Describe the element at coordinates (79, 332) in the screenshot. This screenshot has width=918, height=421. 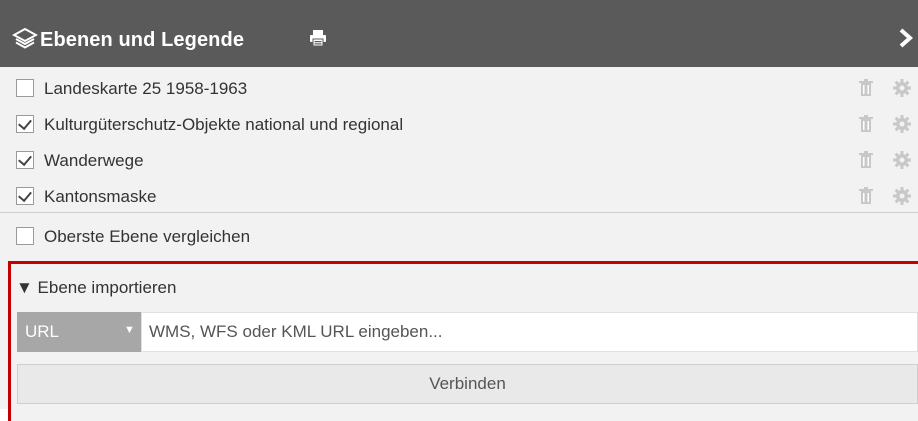
I see `source-type-select: URL ▼` at that location.